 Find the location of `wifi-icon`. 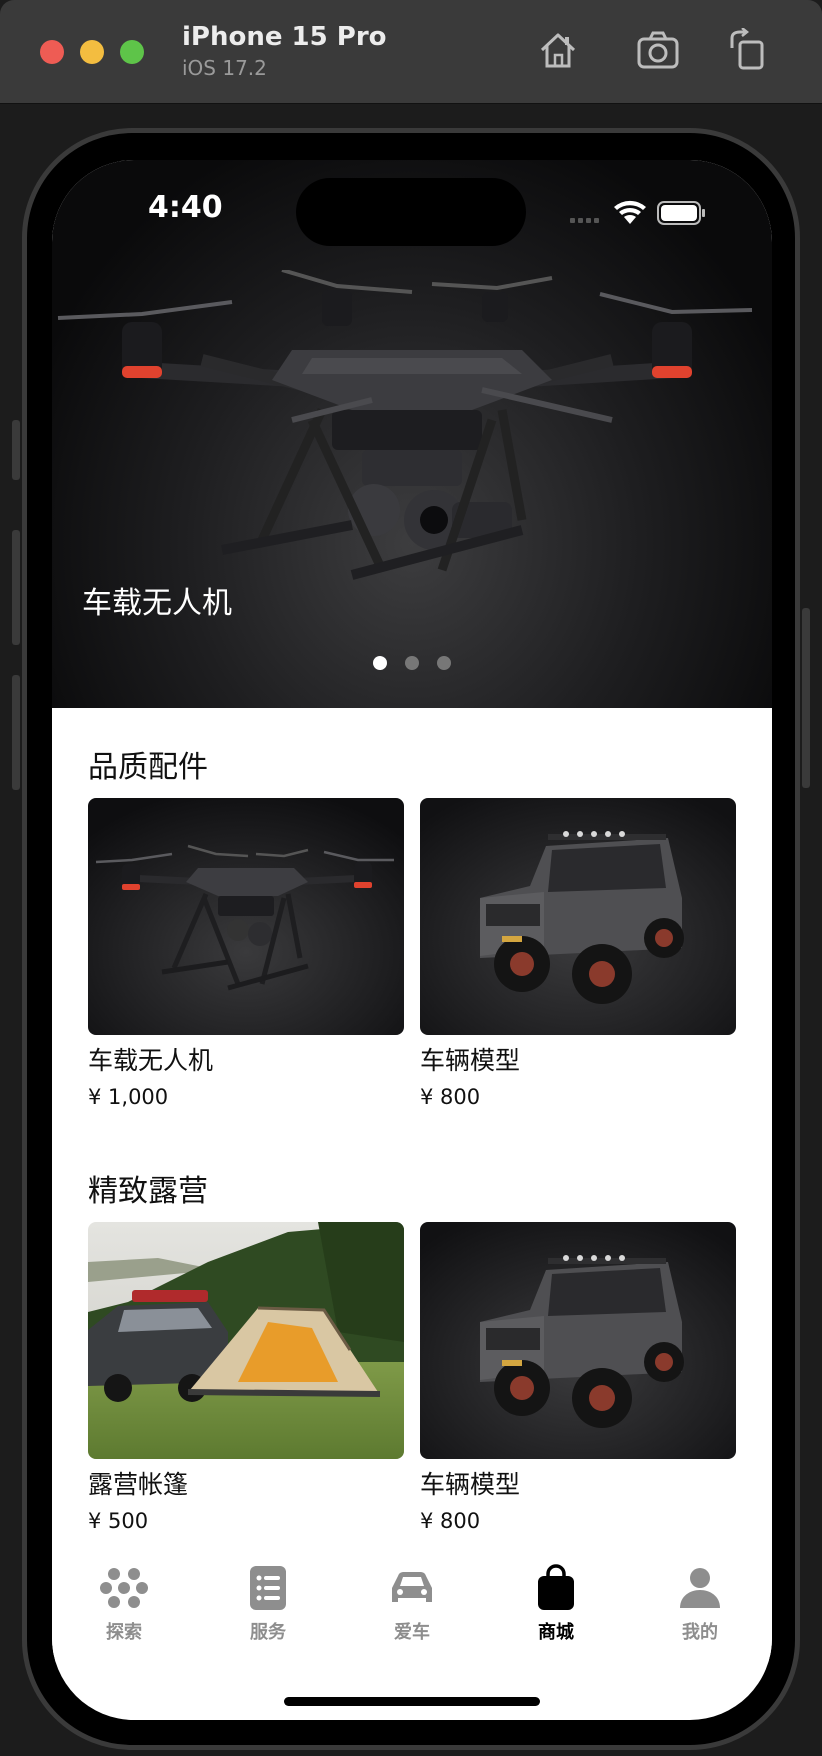

wifi-icon is located at coordinates (630, 212).